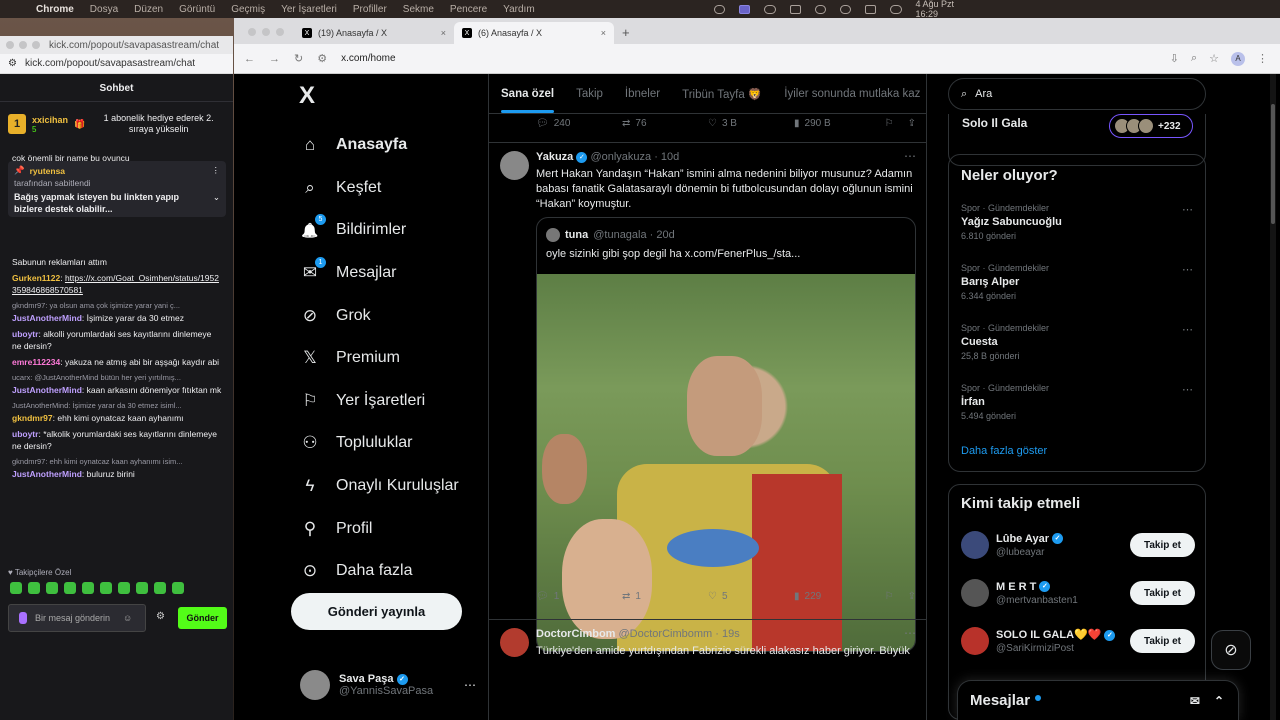  Describe the element at coordinates (1078, 545) in the screenshot. I see `follow-suggestion: Lûbe Ayar ✓ @lubeayar Takip et` at that location.